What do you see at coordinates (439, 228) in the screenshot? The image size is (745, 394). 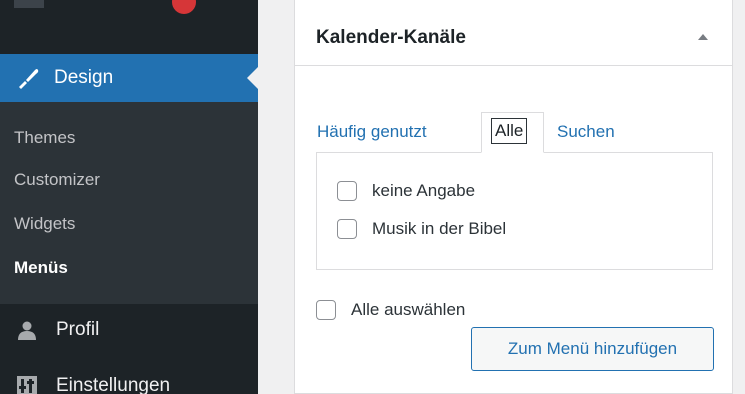 I see `channel-label: Musik in der Bibel` at bounding box center [439, 228].